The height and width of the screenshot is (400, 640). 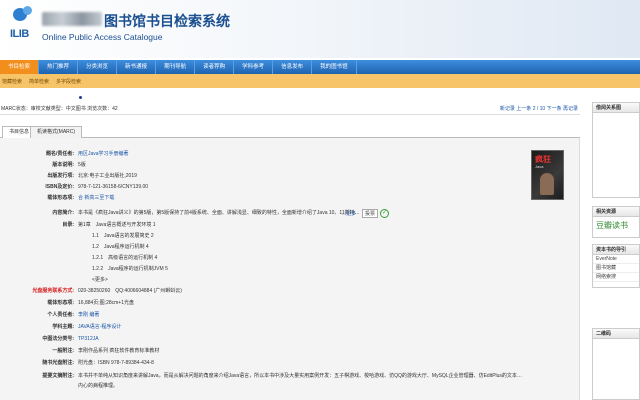 I want to click on side-box-guide: 资本书的导引 EverNote 图书馆藏 网络索搜, so click(x=616, y=266).